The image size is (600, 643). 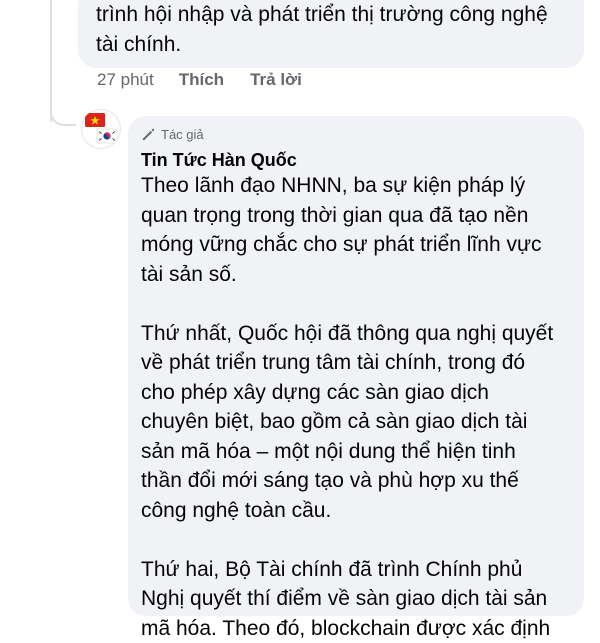 I want to click on vietnam-korea-flags-avatar-icon, so click(x=101, y=129).